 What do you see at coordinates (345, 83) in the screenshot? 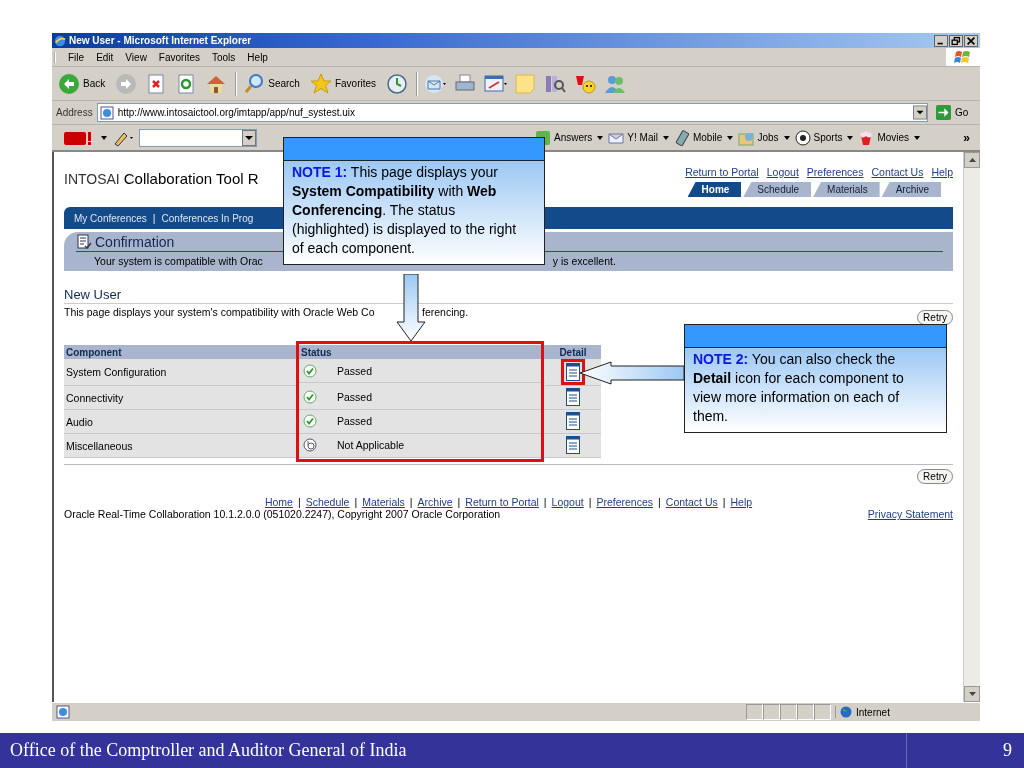
I see `favorites-button: Favorites` at bounding box center [345, 83].